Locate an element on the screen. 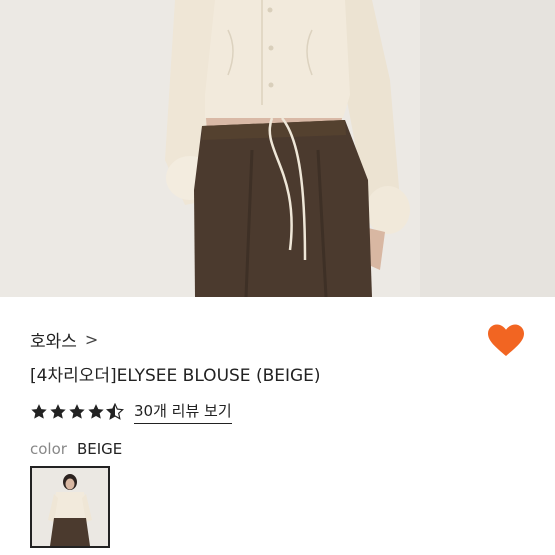  thumbnail-photo is located at coordinates (70, 507).